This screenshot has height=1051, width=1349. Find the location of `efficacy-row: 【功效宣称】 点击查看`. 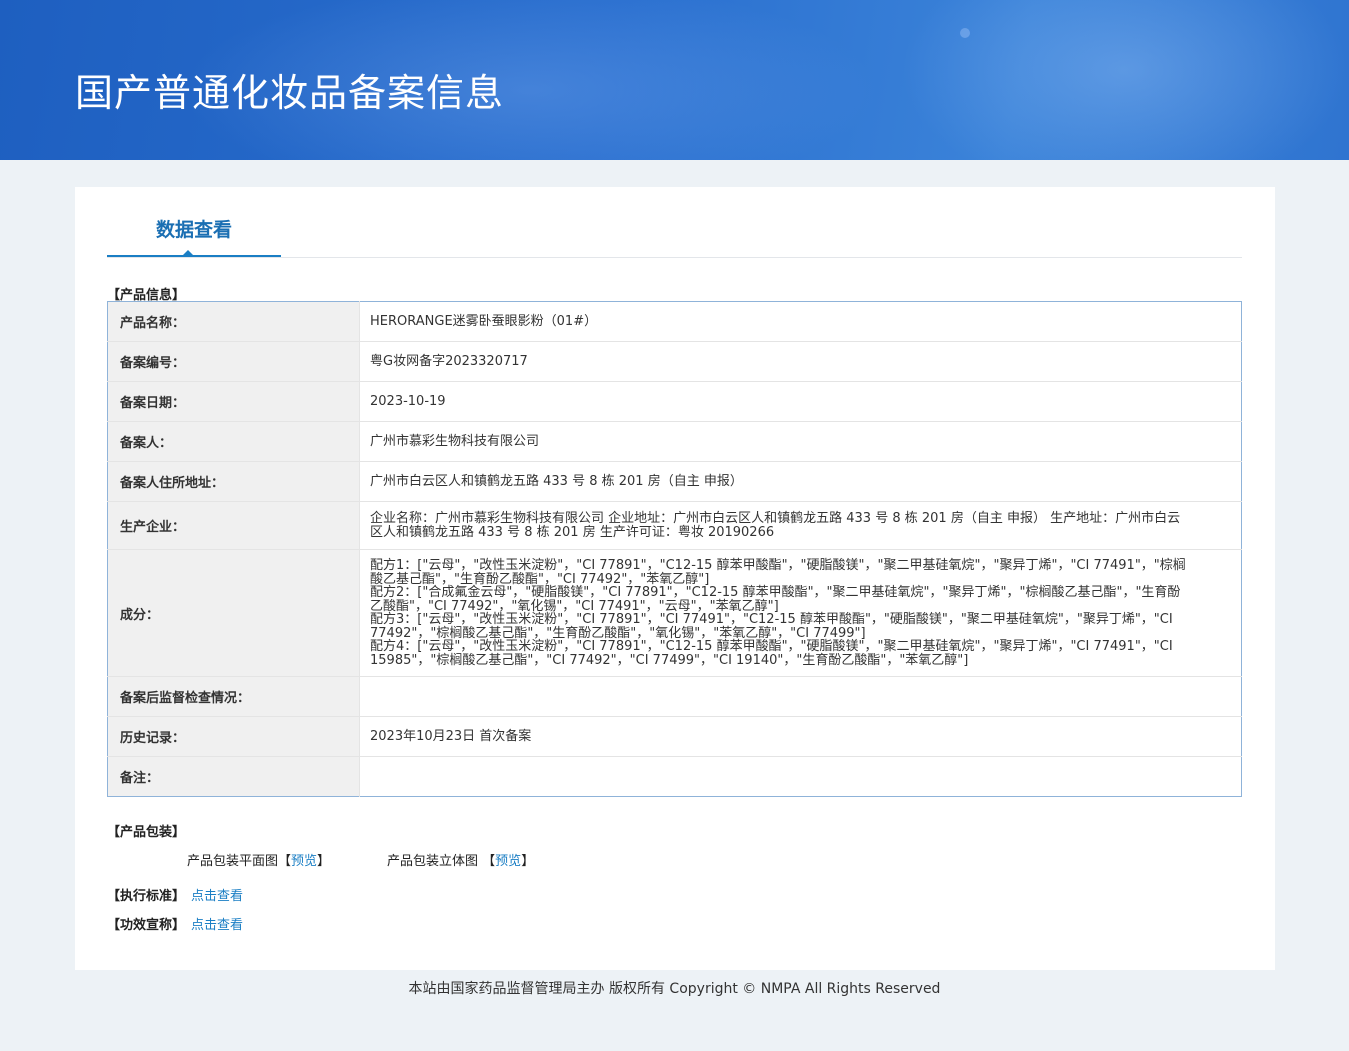

efficacy-row: 【功效宣称】 点击查看 is located at coordinates (175, 923).